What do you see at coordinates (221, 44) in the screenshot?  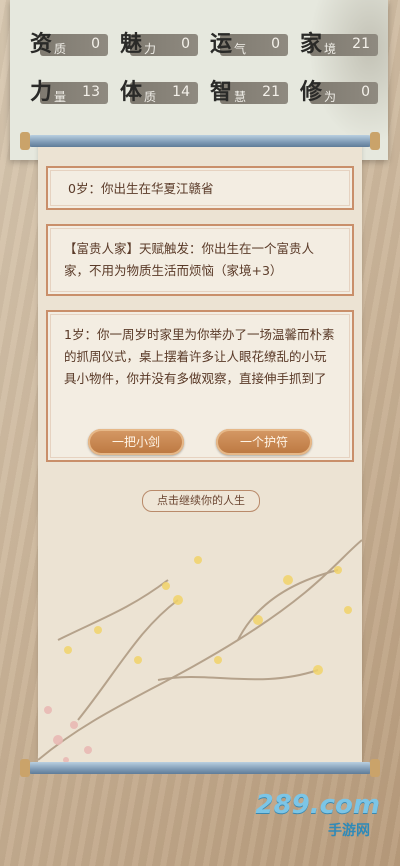 I see `stat-label: 运` at bounding box center [221, 44].